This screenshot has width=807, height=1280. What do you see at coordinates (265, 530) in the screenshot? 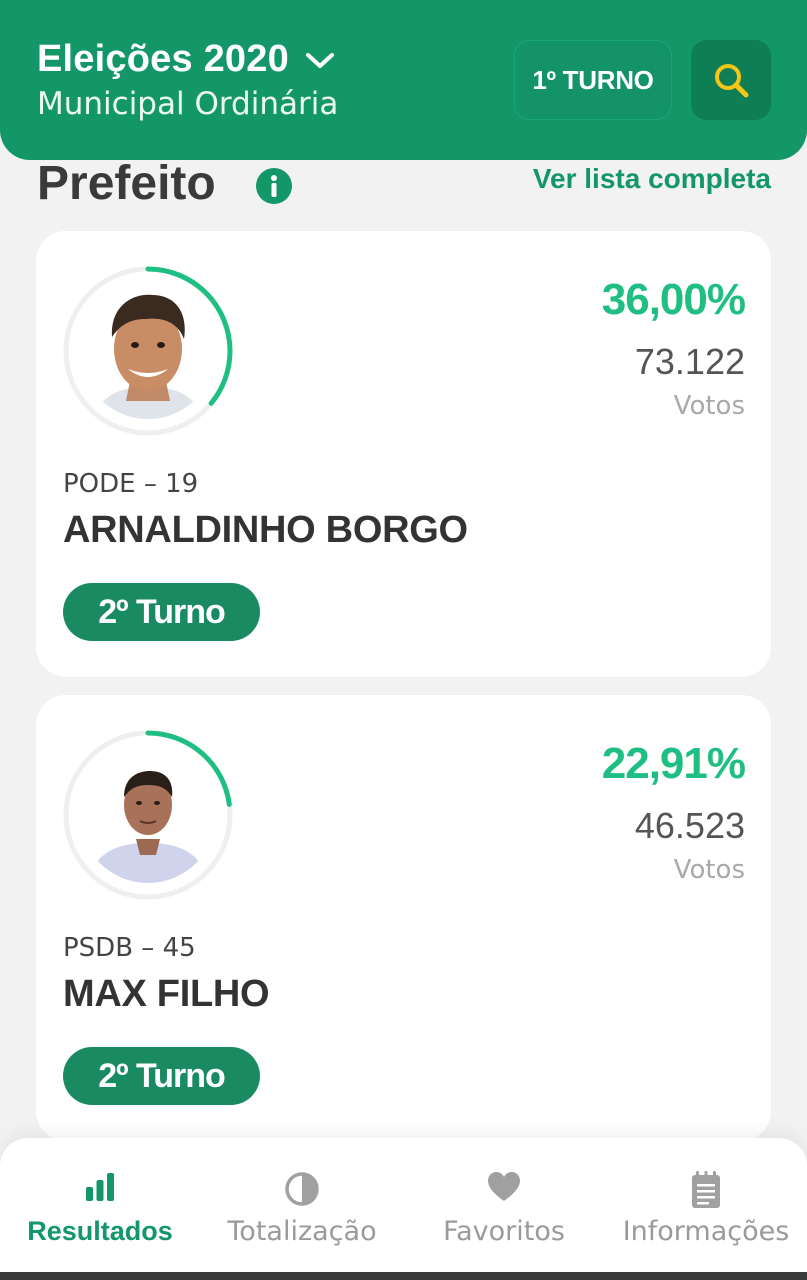
I see `candidate-name: ARNALDINHO BORGO` at bounding box center [265, 530].